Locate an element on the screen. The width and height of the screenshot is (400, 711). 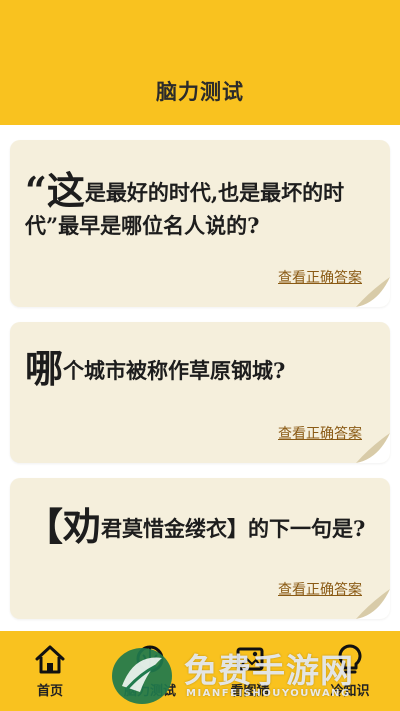
tab-trivia: 冷知识 is located at coordinates (350, 671).